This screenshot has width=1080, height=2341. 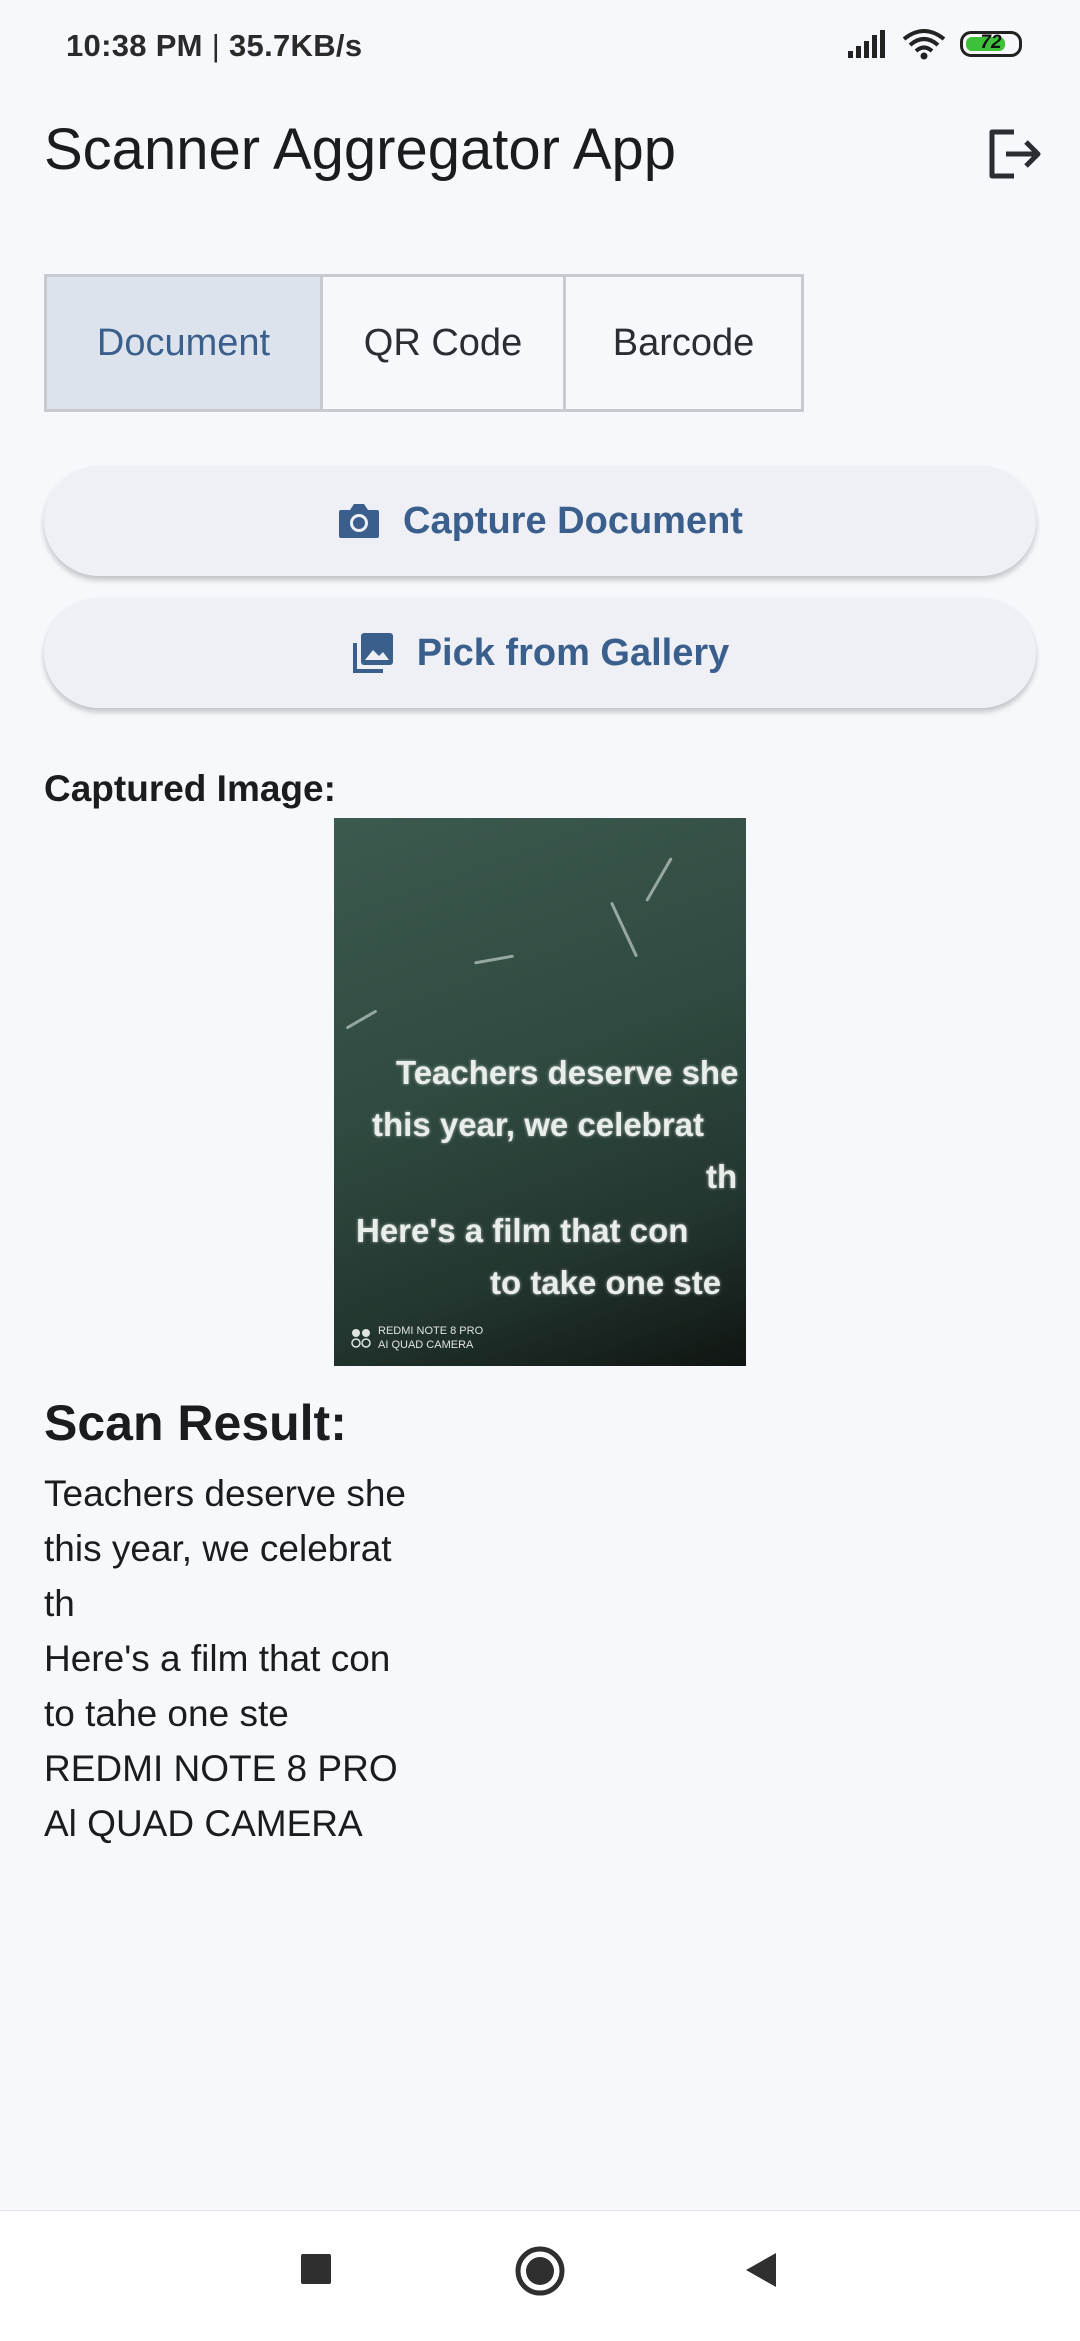 What do you see at coordinates (203, 1823) in the screenshot?
I see `result-line: Al QUAD CAMERA` at bounding box center [203, 1823].